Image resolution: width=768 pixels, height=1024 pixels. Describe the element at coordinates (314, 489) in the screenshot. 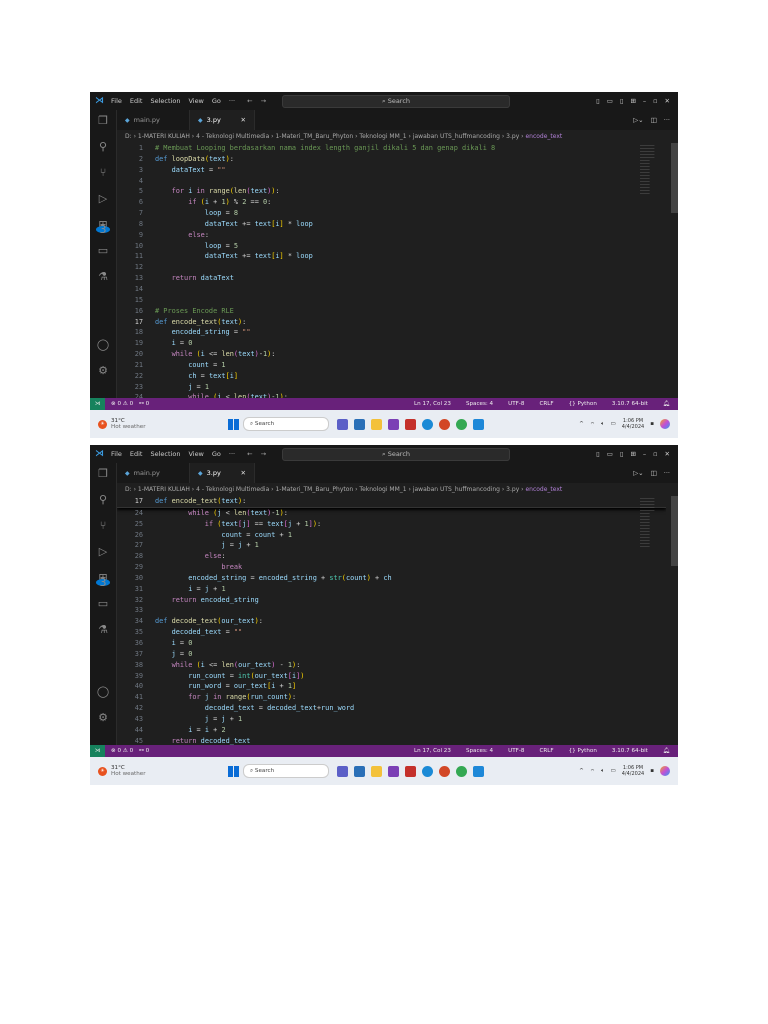

I see `breadcrumb-item: 1-Materi_TM_Baru_Phyton` at that location.